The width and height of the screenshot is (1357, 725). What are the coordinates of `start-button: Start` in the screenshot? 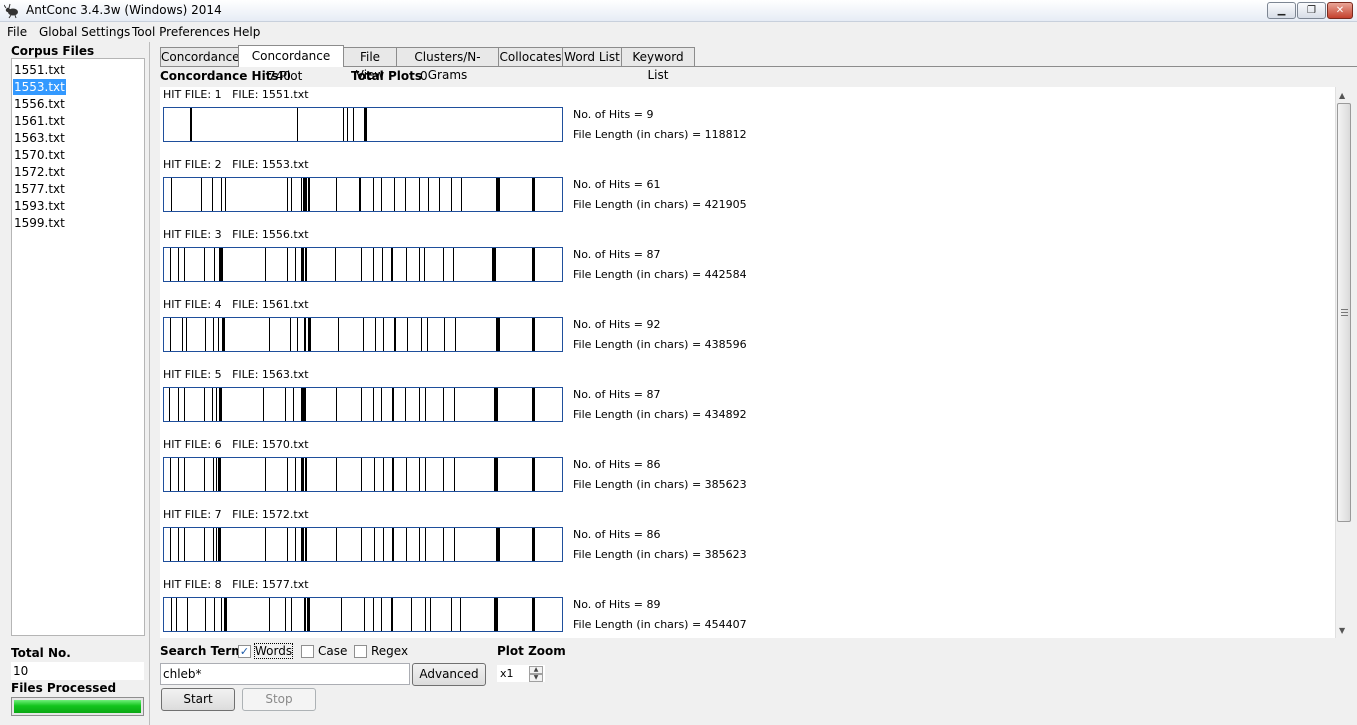 It's located at (198, 699).